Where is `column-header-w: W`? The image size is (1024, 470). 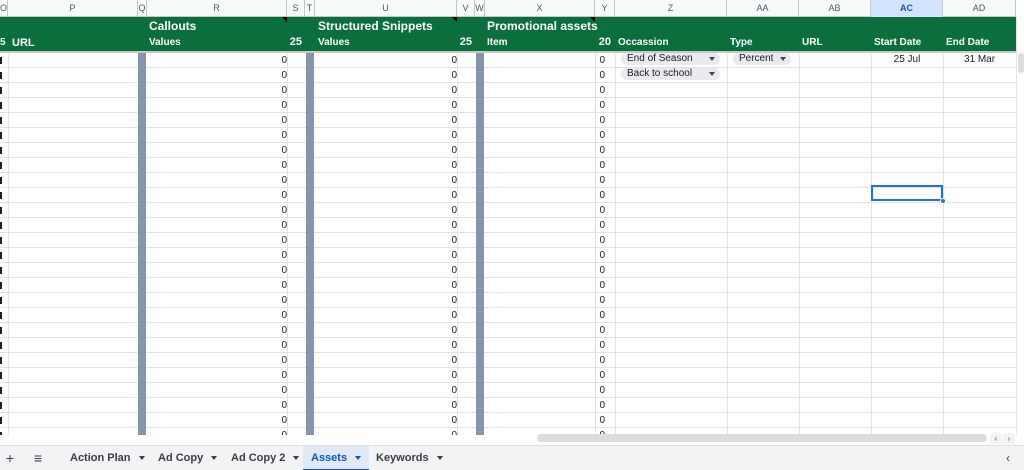
column-header-w: W is located at coordinates (480, 8).